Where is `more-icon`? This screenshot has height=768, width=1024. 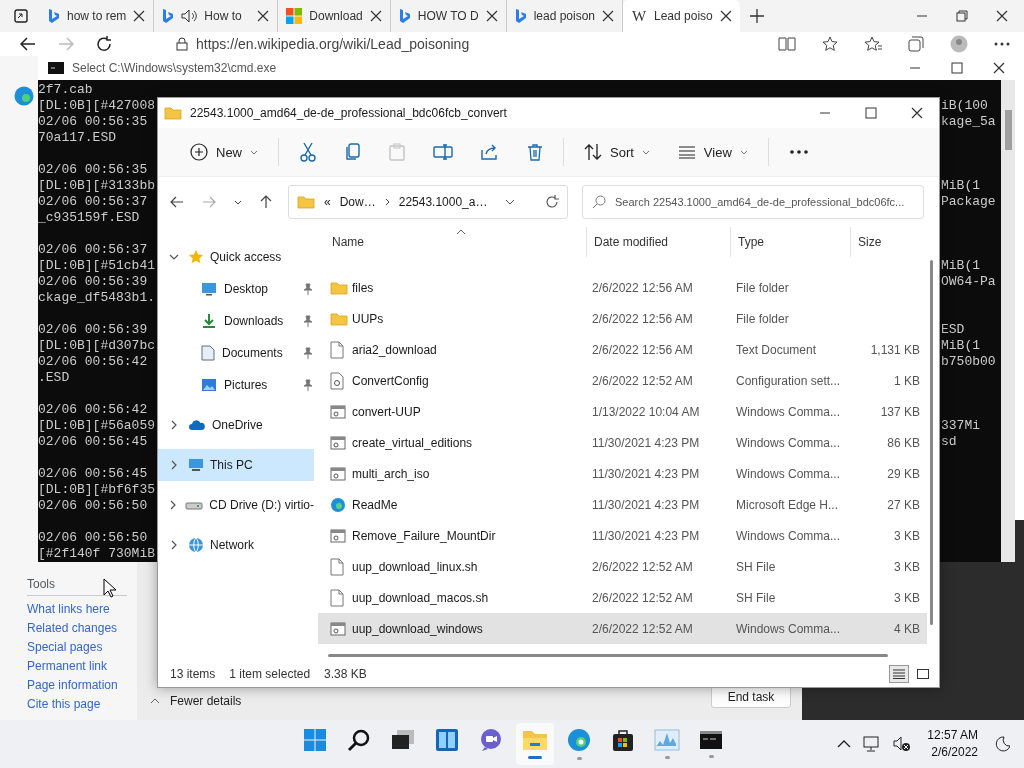
more-icon is located at coordinates (1002, 44).